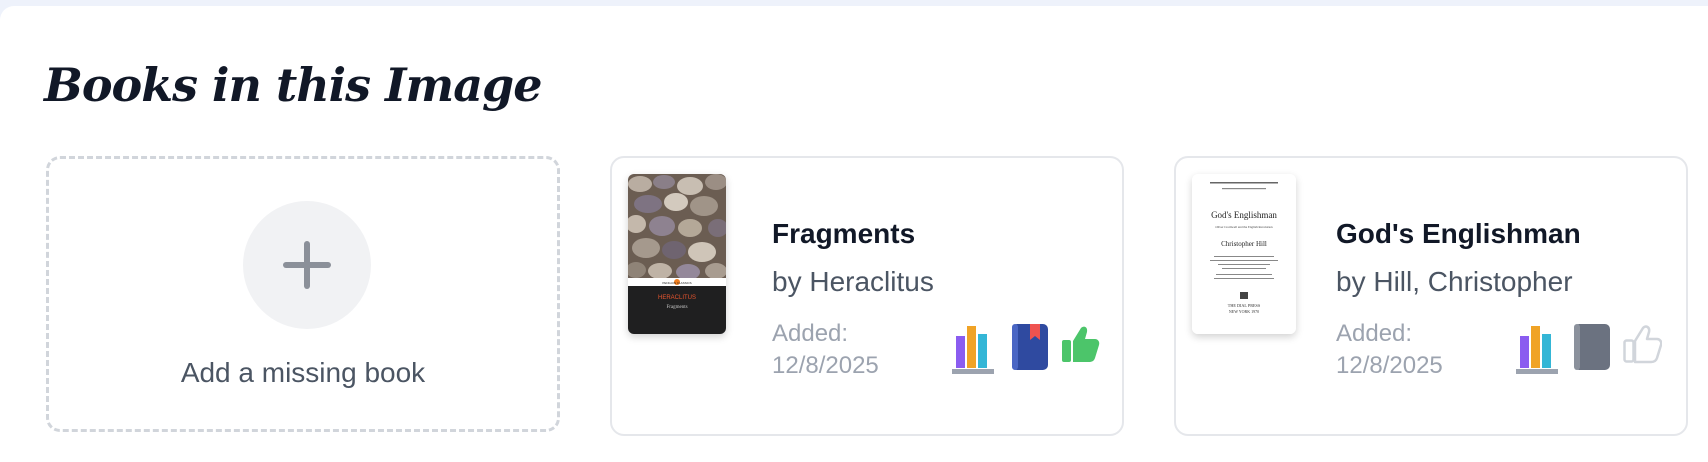  Describe the element at coordinates (1244, 215) in the screenshot. I see `svg-text: God's Englishman` at that location.